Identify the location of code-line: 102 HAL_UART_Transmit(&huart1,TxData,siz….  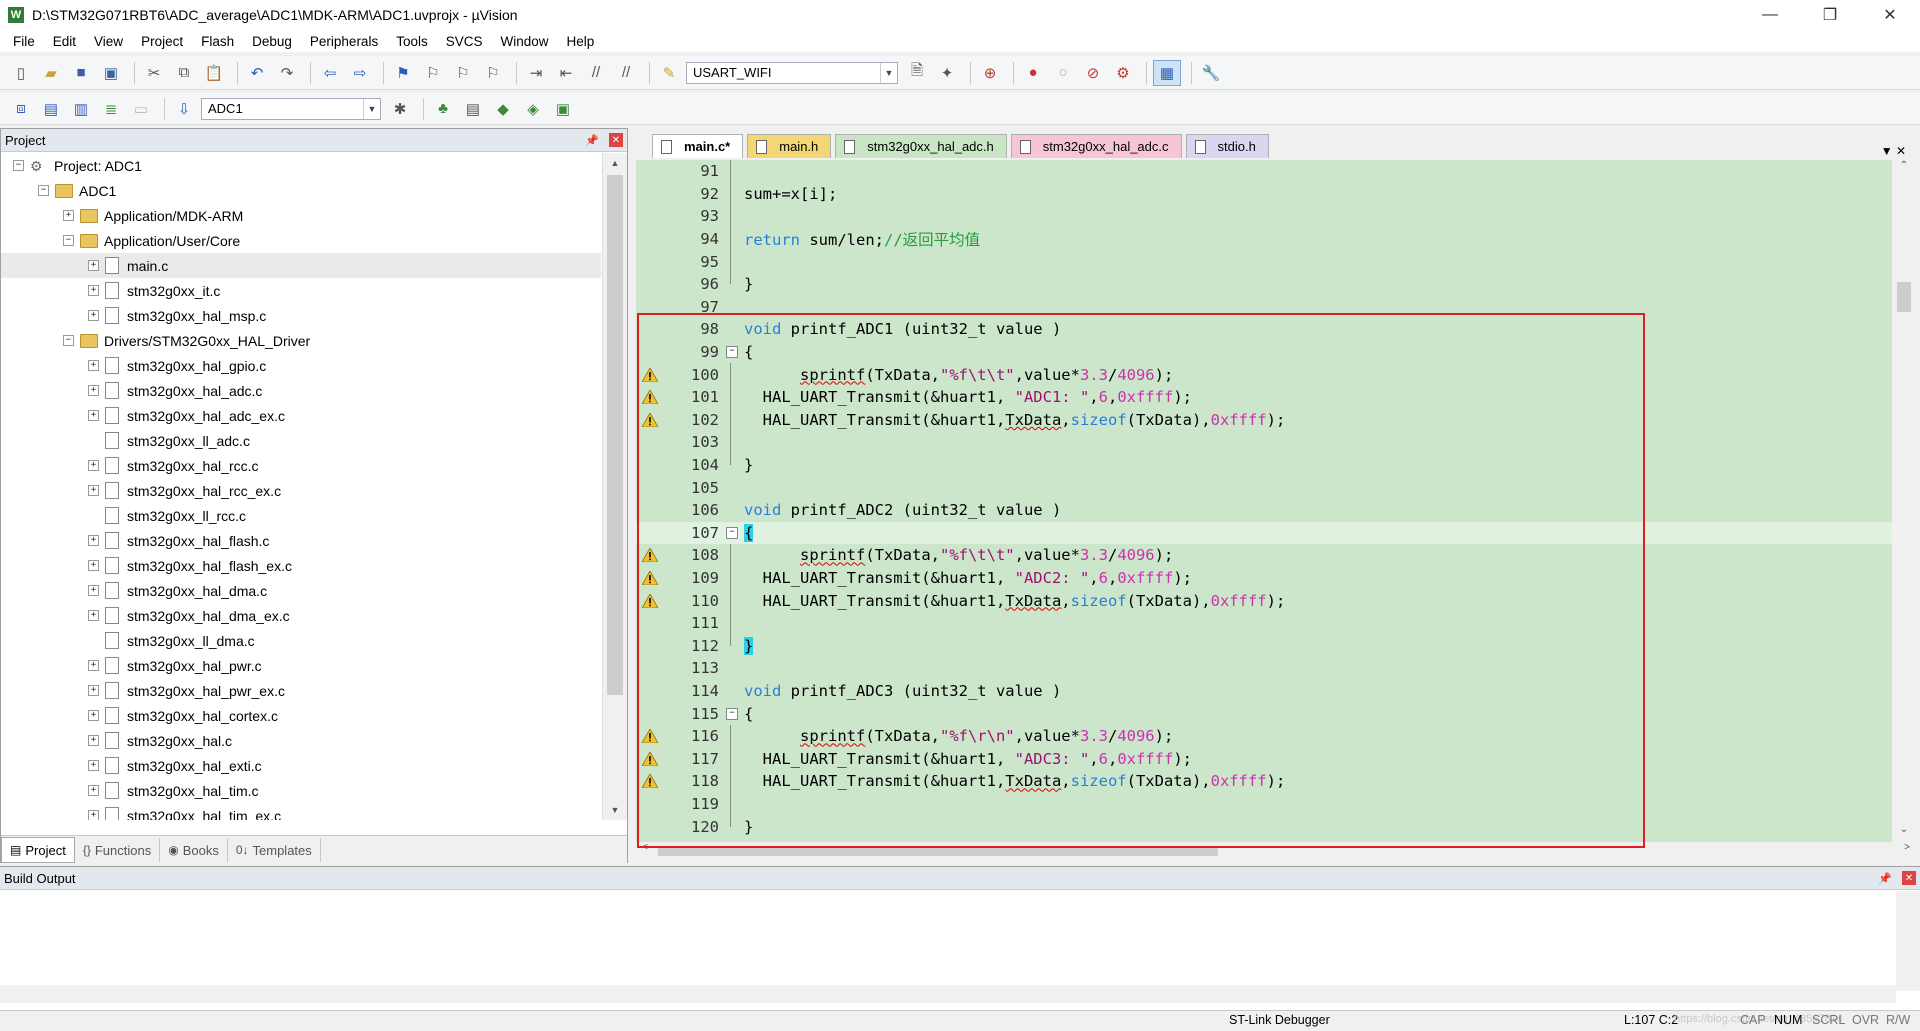
(1264, 420).